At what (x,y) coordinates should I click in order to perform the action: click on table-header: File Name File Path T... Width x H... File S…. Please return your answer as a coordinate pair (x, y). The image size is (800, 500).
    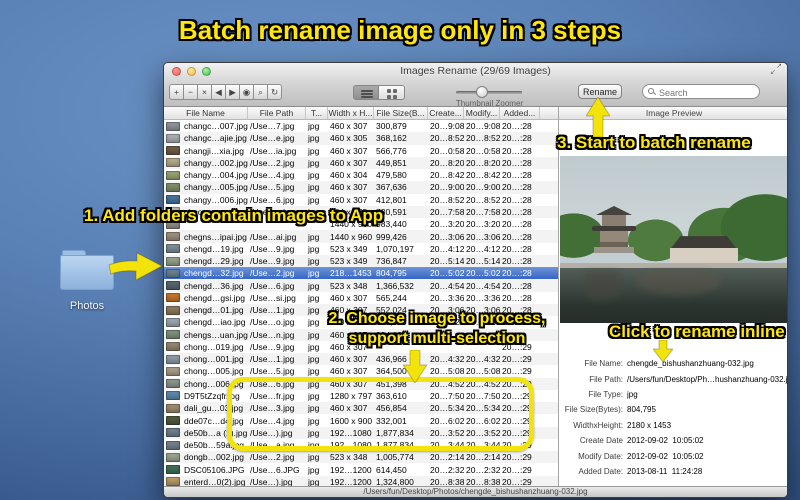
    Looking at the image, I should click on (361, 113).